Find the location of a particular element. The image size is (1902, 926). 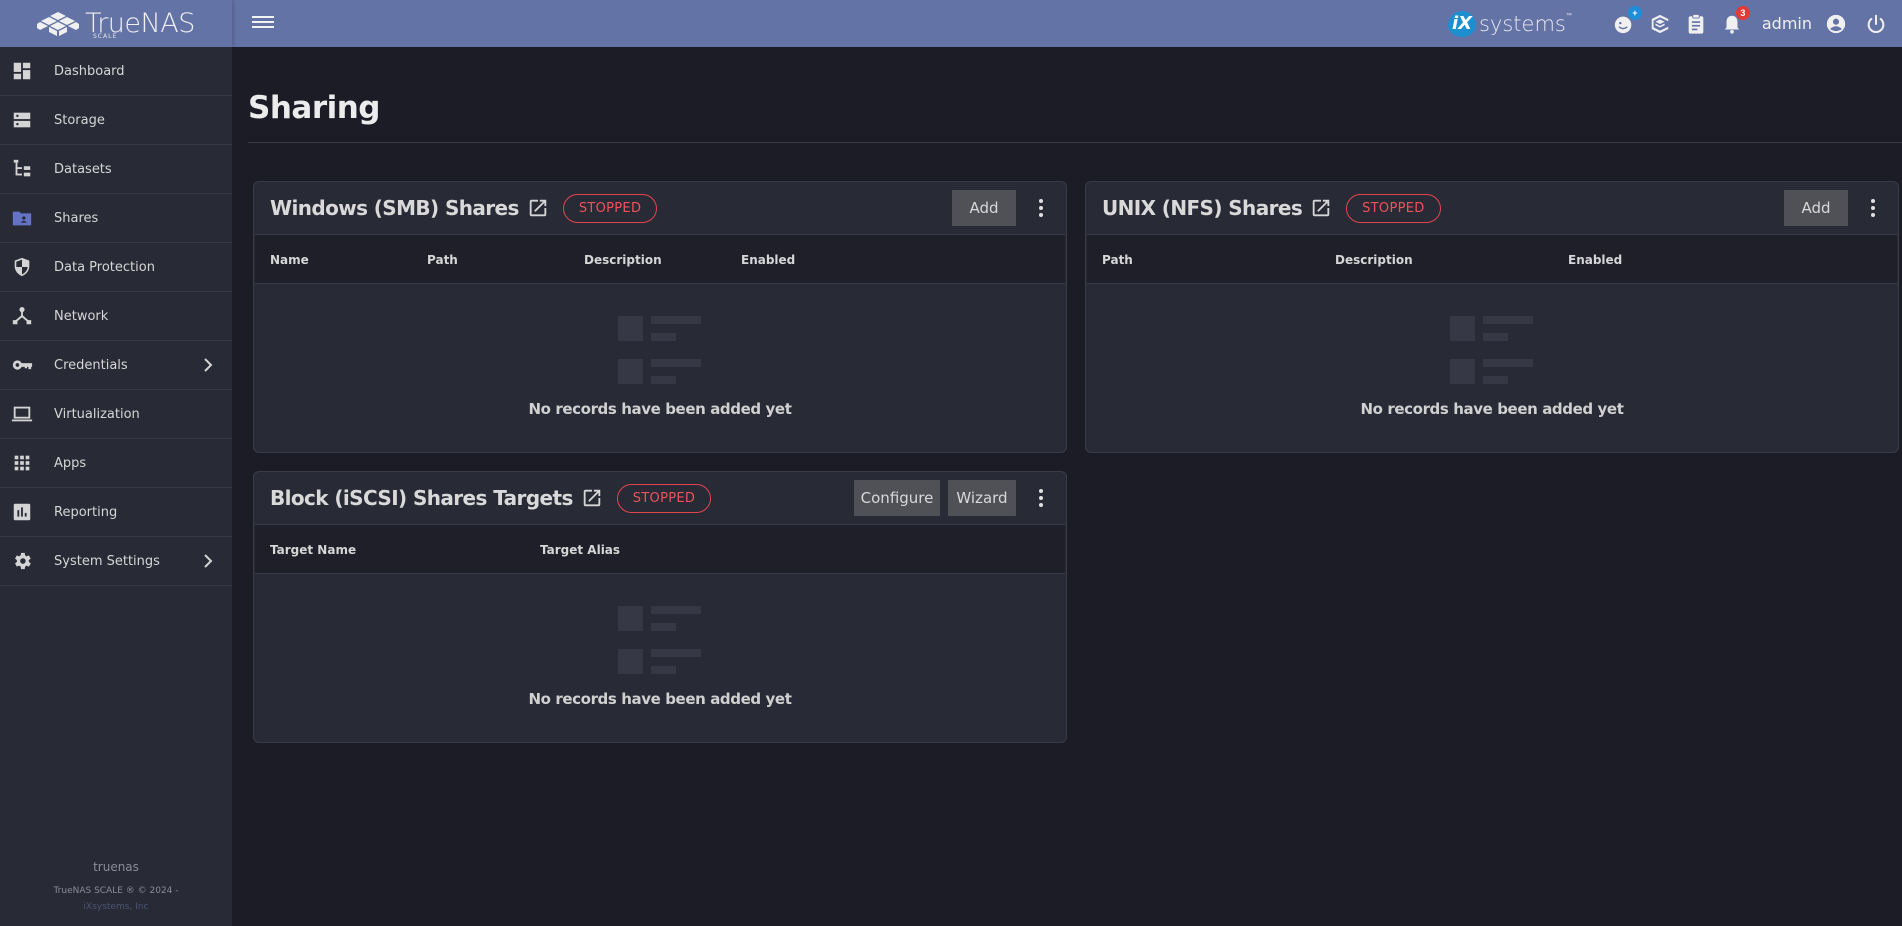

sidebar-item-data-protection: Data Protection is located at coordinates (116, 267).